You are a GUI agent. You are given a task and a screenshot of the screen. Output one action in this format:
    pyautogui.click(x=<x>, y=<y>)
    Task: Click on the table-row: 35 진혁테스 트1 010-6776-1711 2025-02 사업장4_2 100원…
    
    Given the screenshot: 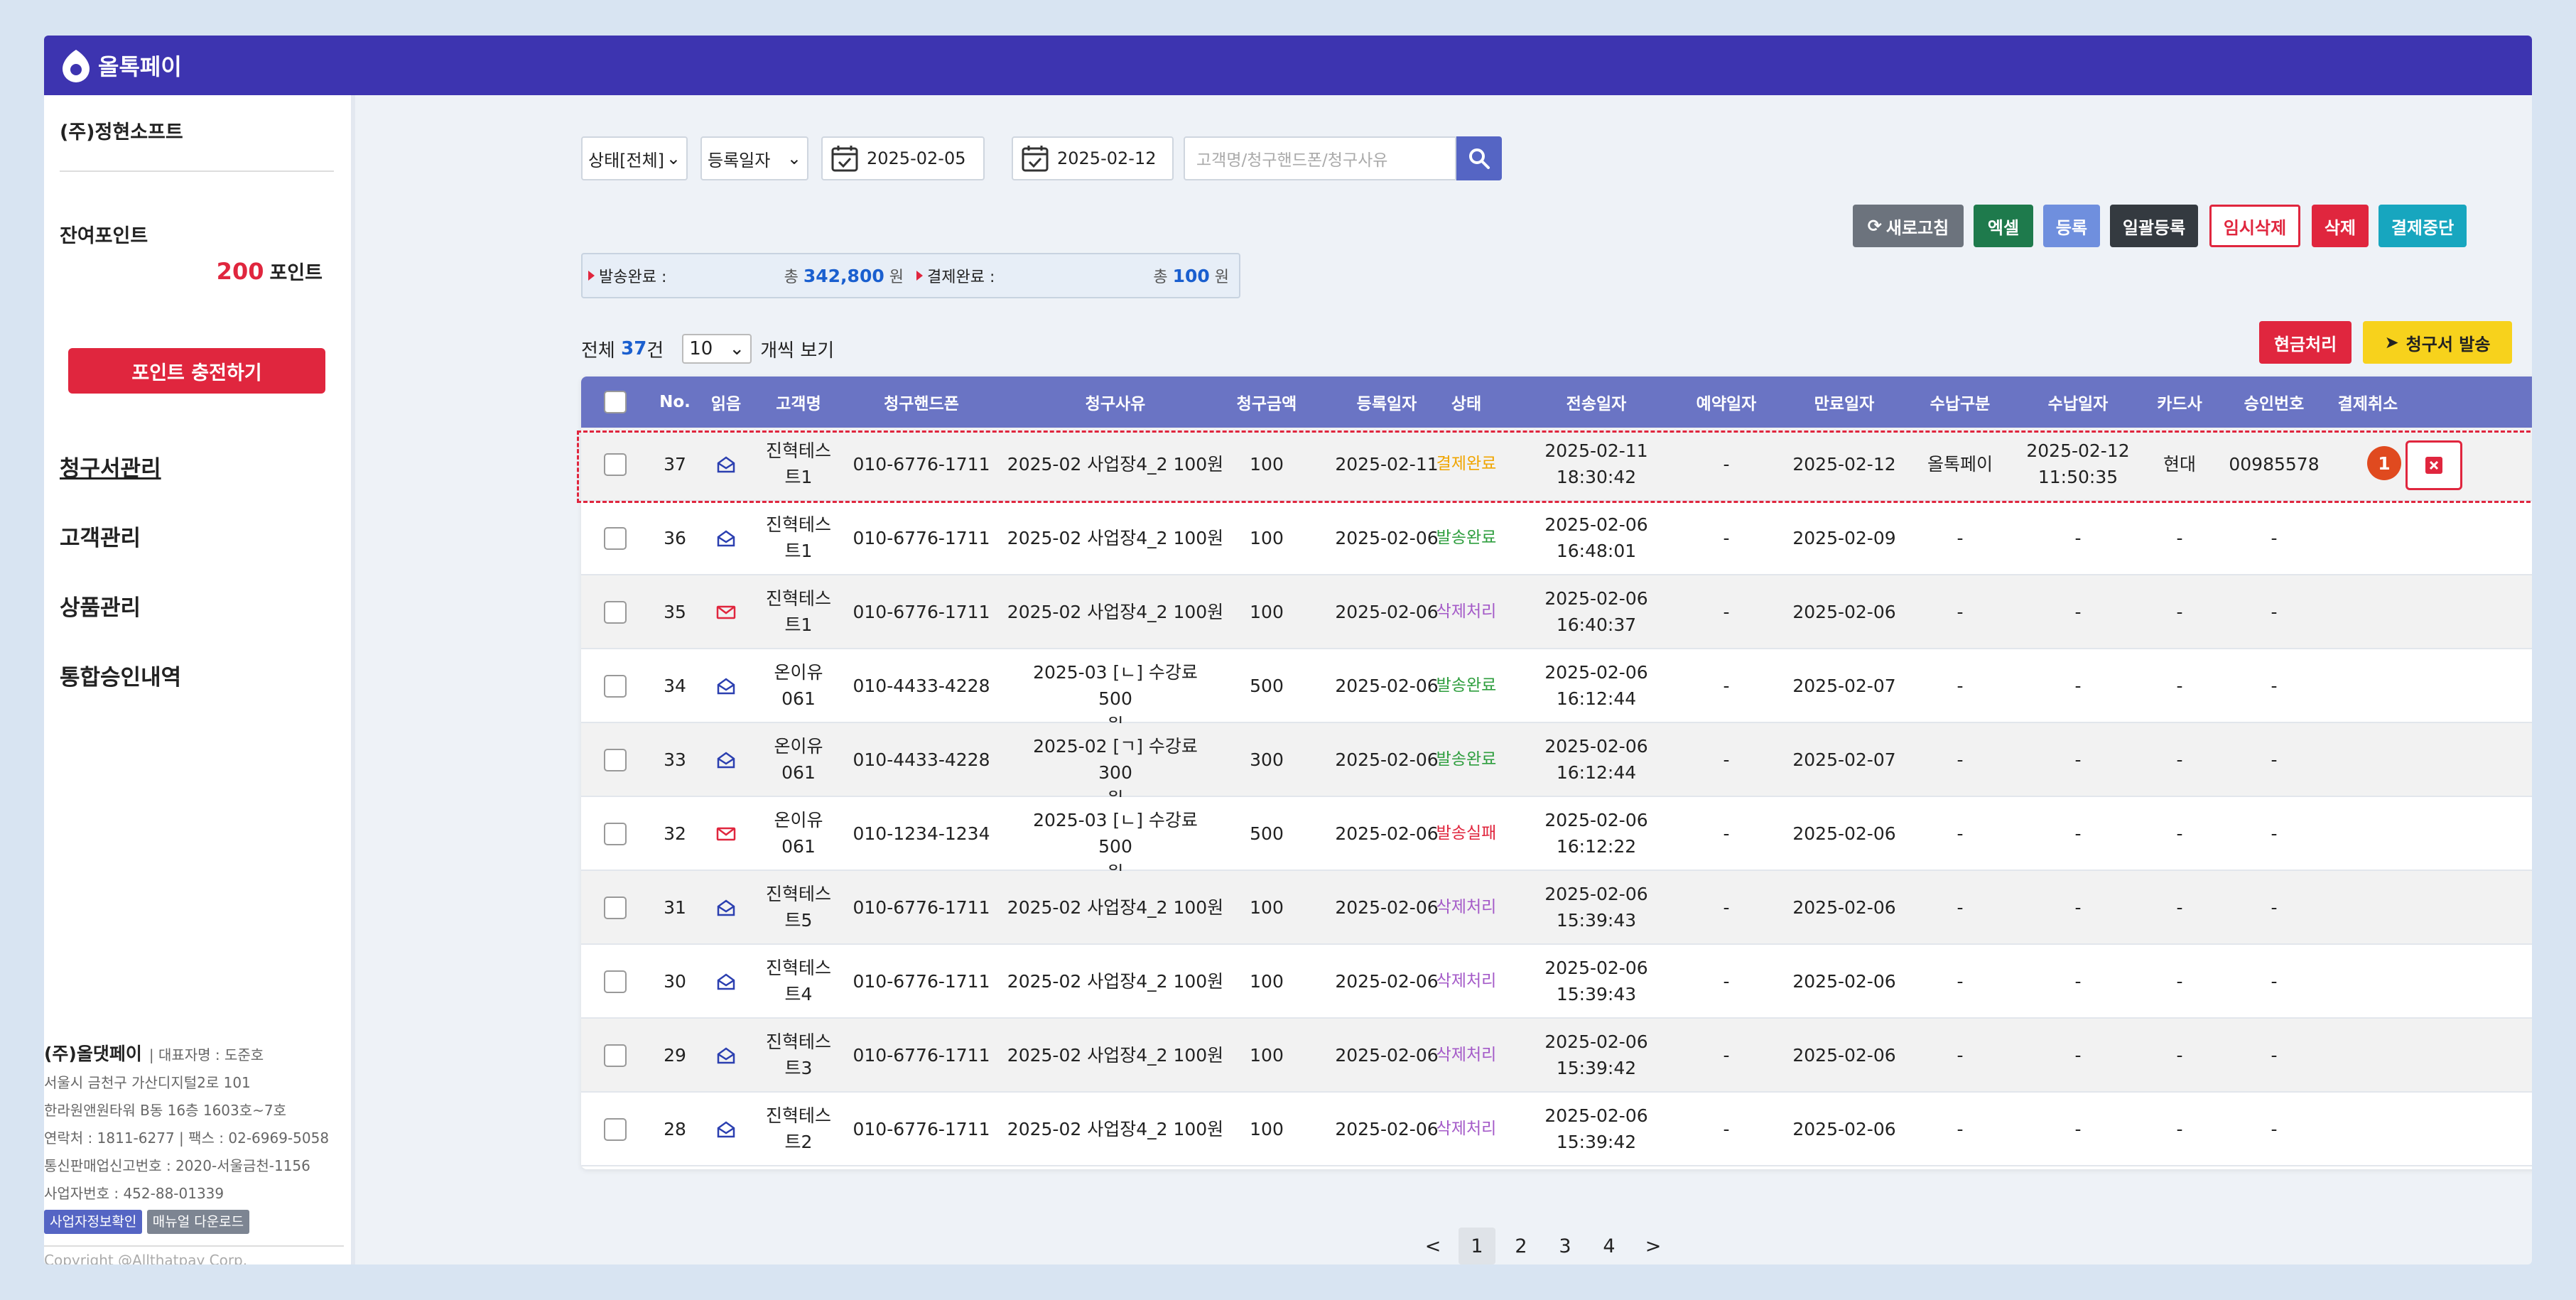 What is the action you would take?
    pyautogui.click(x=1556, y=612)
    